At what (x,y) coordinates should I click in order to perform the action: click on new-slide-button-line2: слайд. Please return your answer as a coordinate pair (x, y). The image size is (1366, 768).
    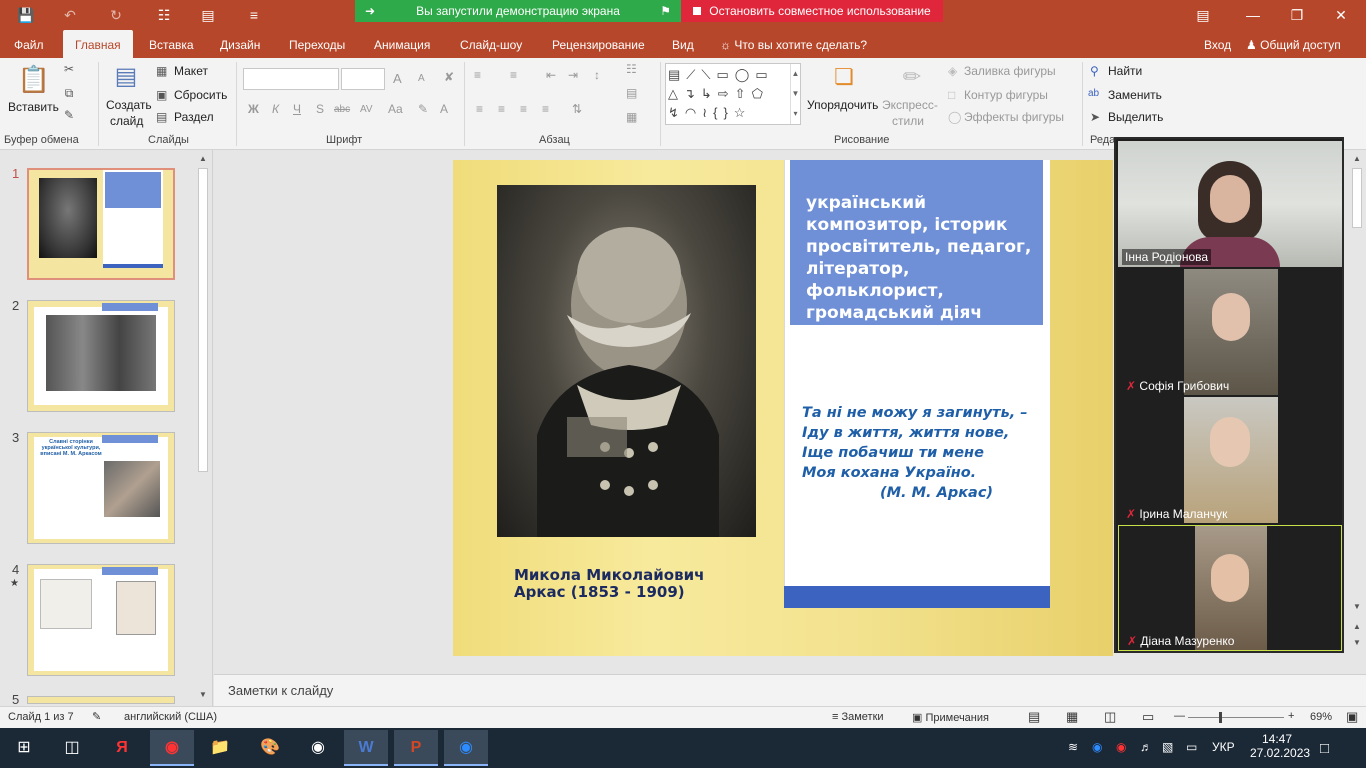
    Looking at the image, I should click on (126, 121).